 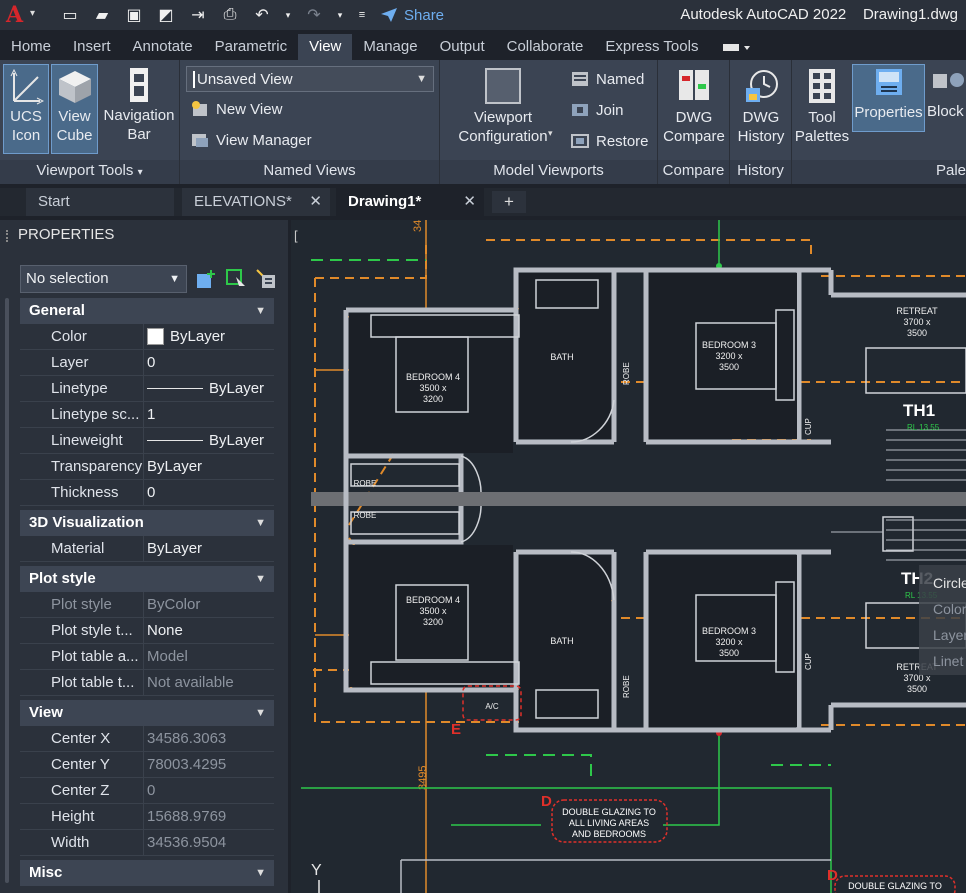 I want to click on named-viewports-button: Named, so click(x=607, y=79).